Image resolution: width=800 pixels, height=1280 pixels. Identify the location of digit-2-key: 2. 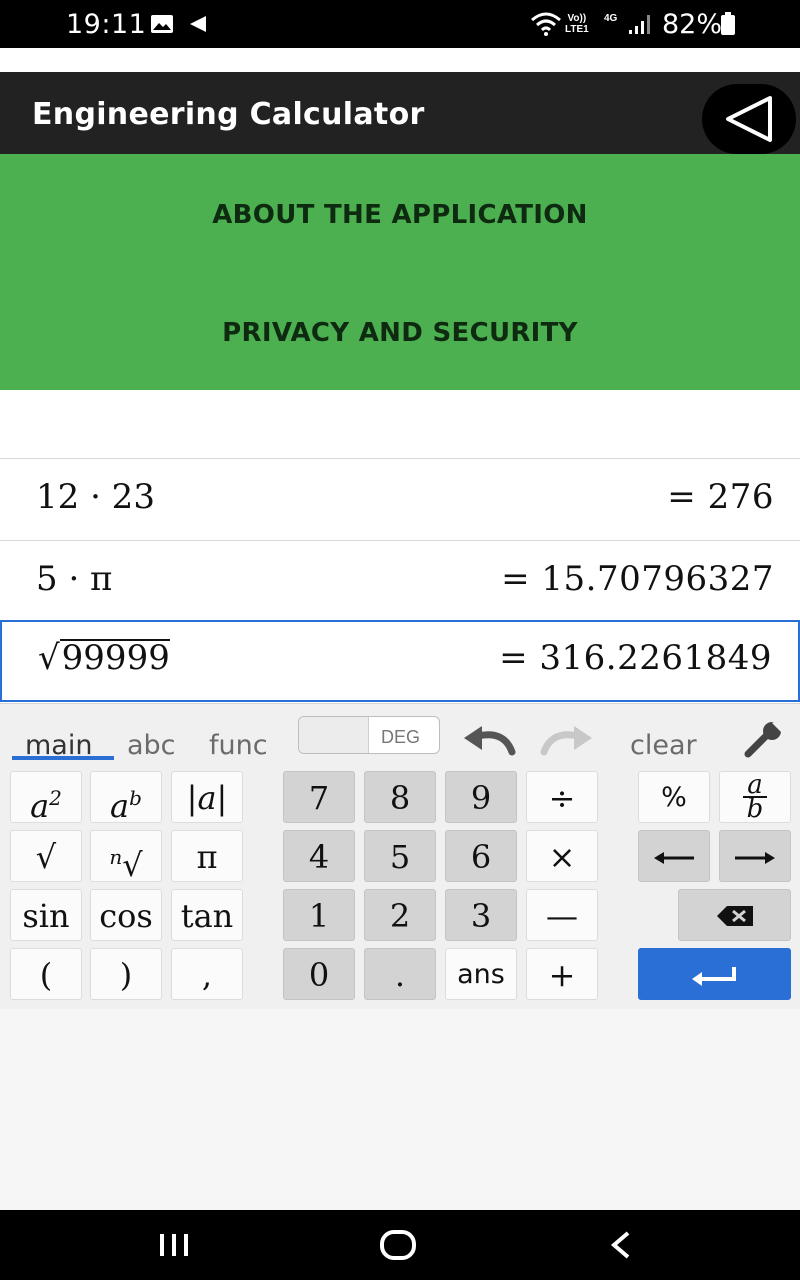
(400, 915).